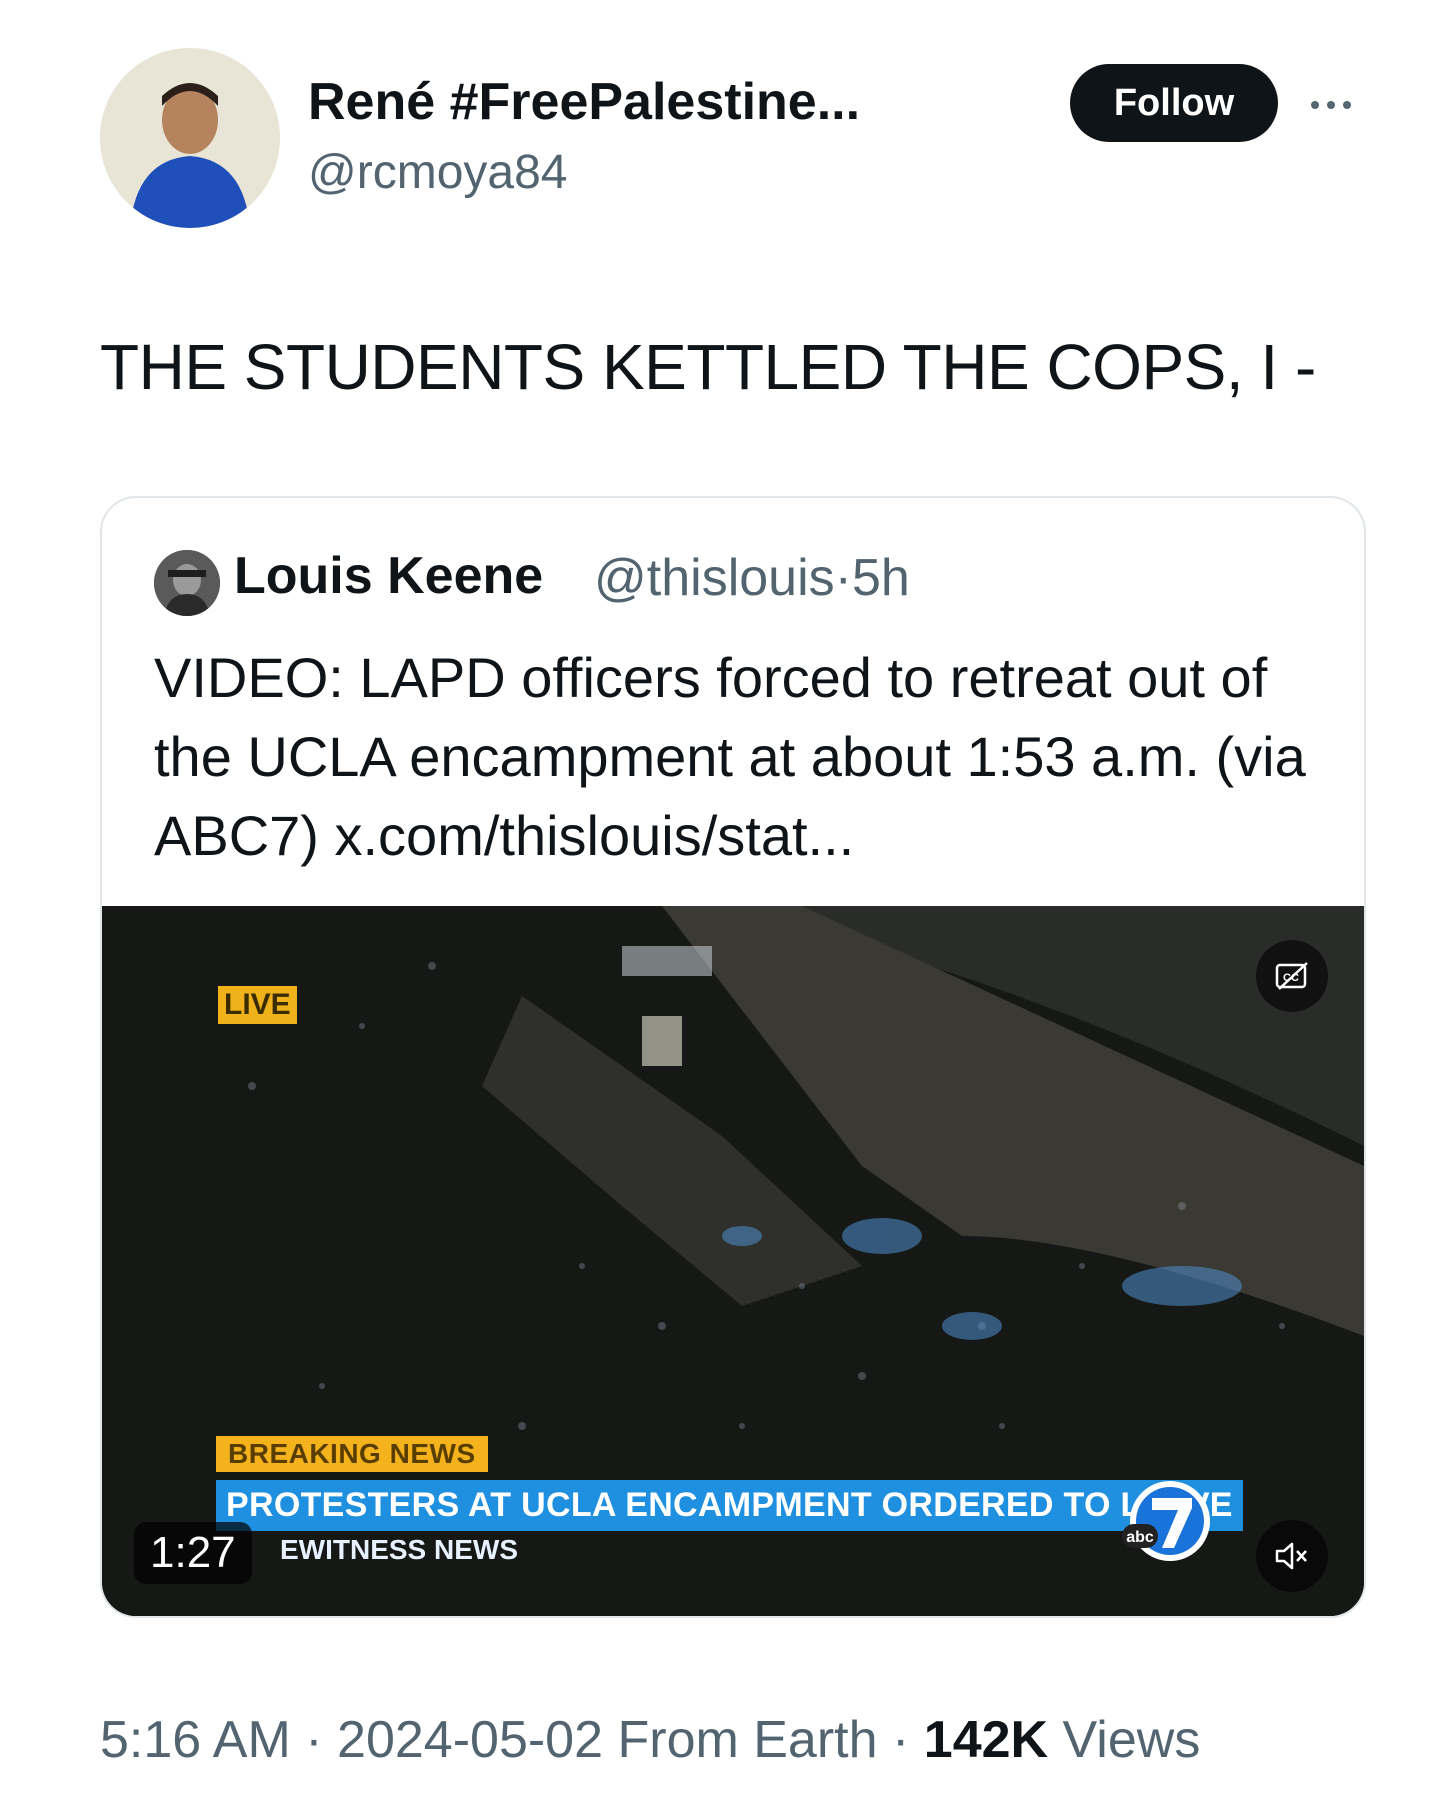 Image resolution: width=1440 pixels, height=1795 pixels. I want to click on quoted-author-avatar, so click(187, 583).